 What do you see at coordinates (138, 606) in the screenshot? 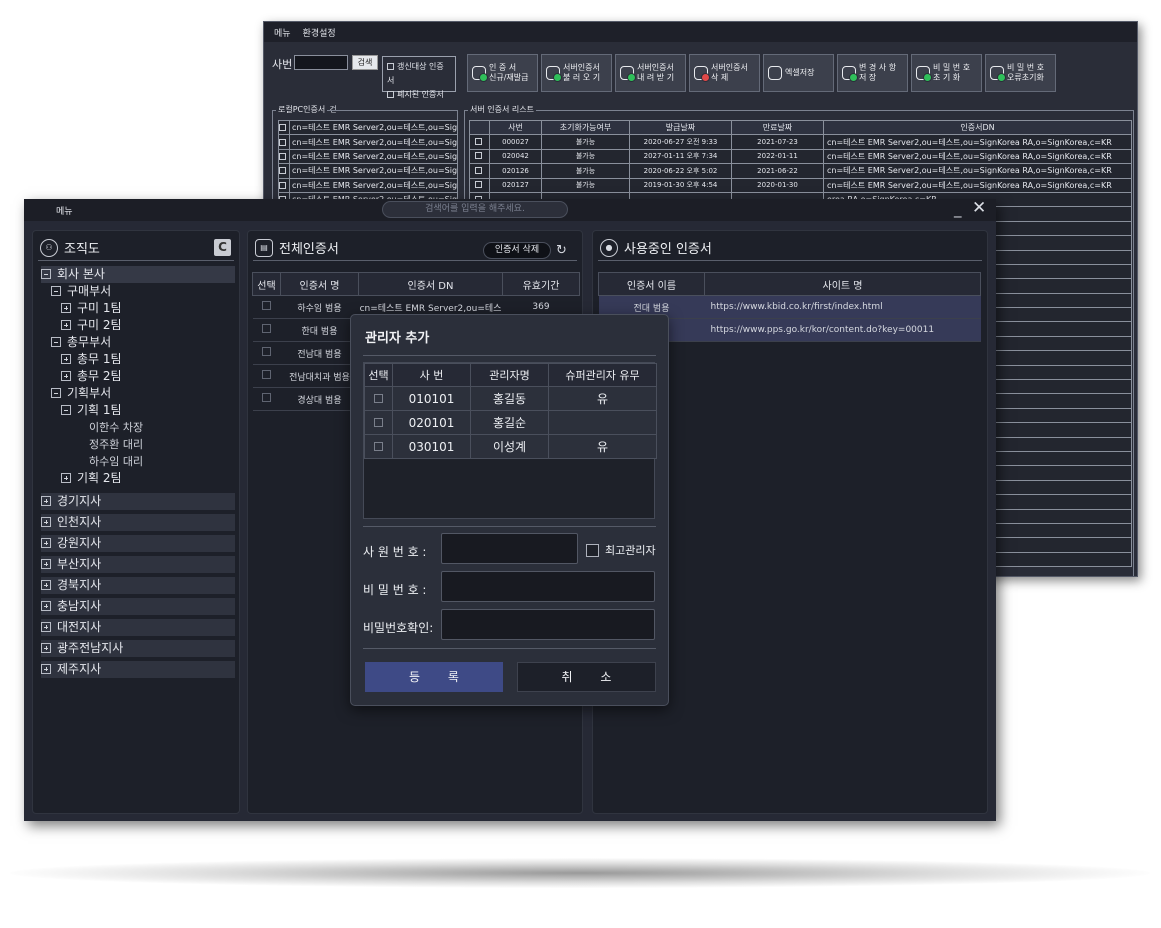
I see `tree-branch: 충남지사` at bounding box center [138, 606].